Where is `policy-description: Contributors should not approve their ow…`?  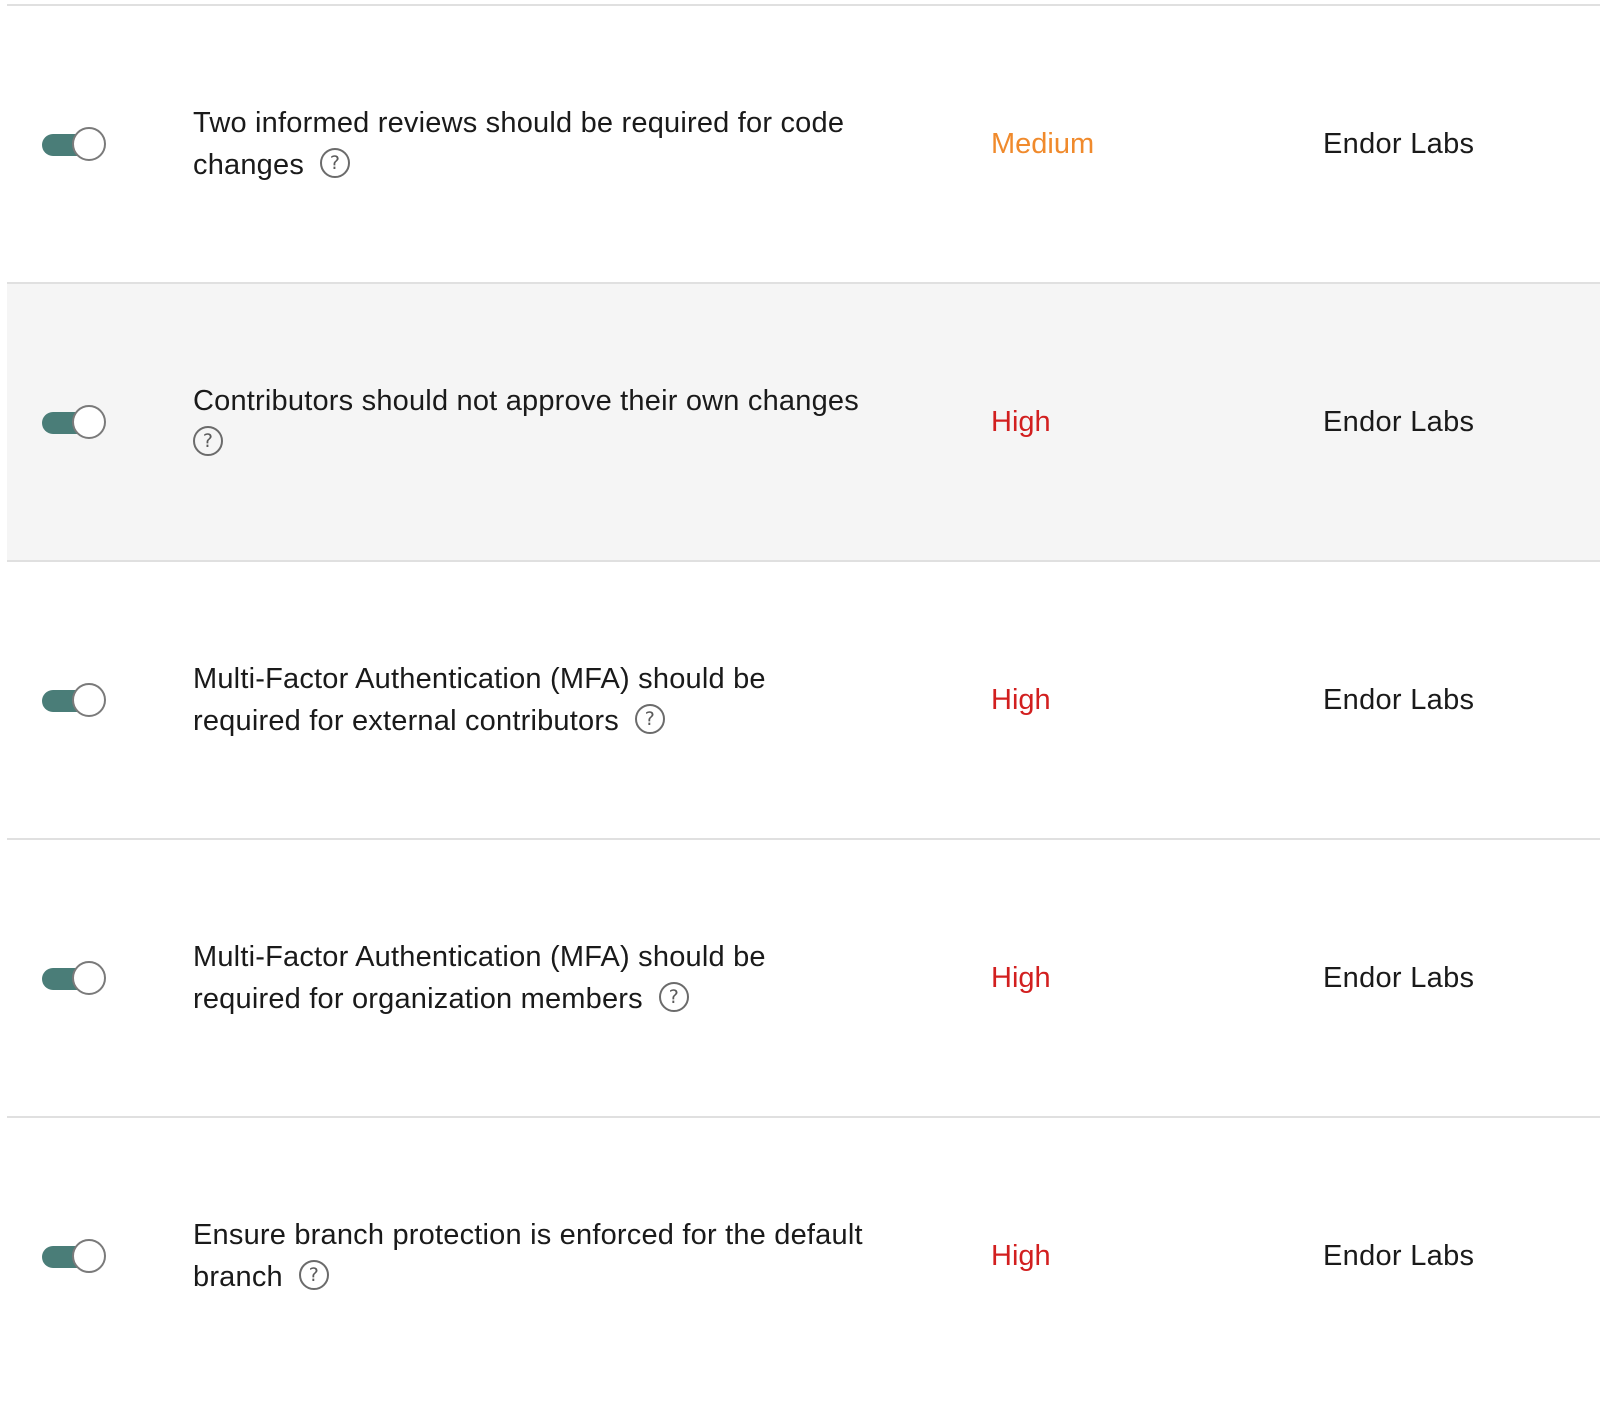 policy-description: Contributors should not approve their ow… is located at coordinates (573, 422).